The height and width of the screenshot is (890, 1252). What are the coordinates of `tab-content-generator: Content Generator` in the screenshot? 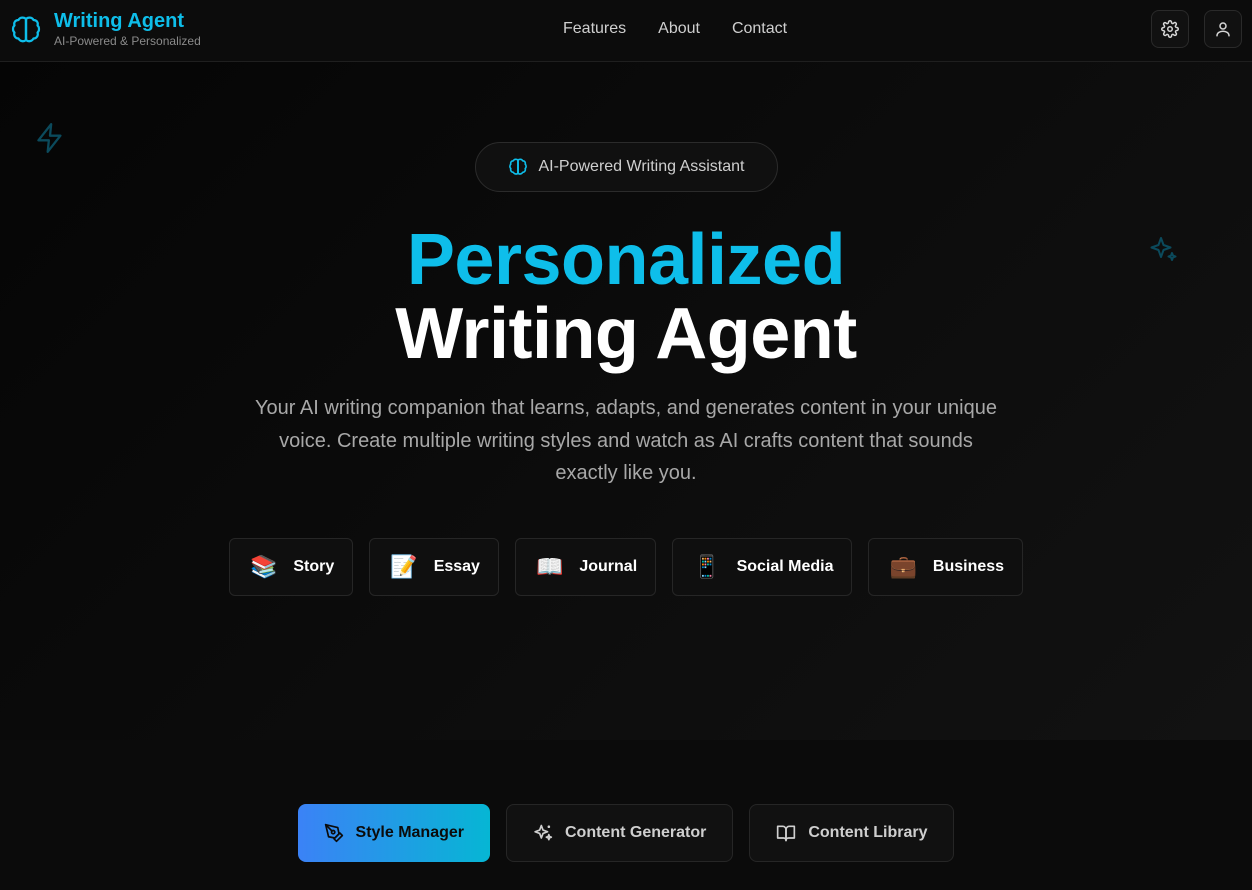 It's located at (620, 833).